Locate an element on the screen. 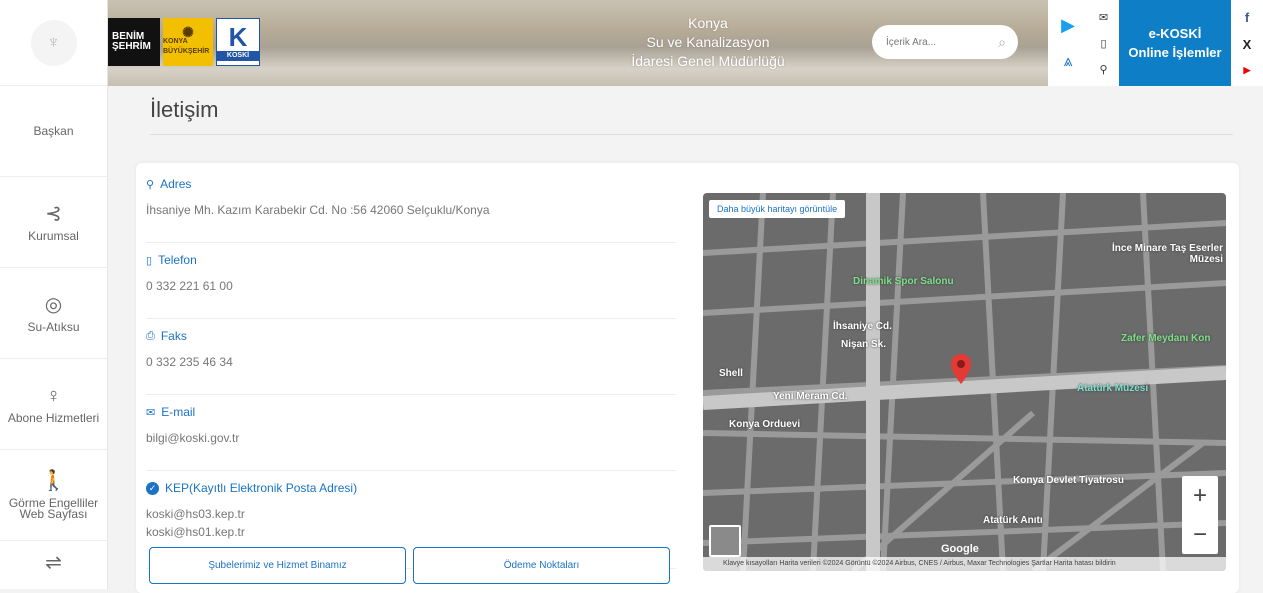 Image resolution: width=1263 pixels, height=593 pixels. zoom-out-button: − is located at coordinates (1200, 535).